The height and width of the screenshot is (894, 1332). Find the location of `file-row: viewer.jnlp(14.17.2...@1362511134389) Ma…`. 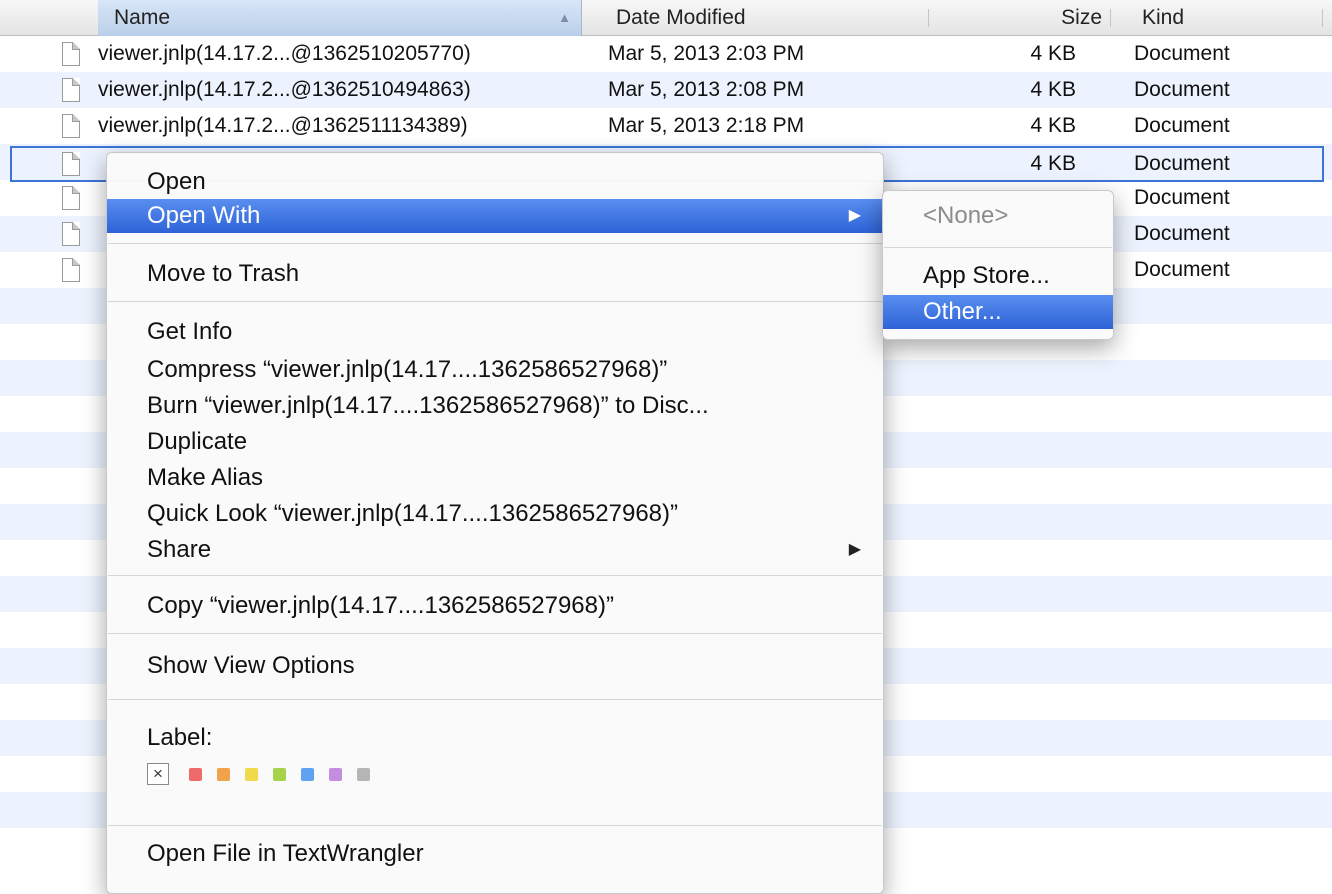

file-row: viewer.jnlp(14.17.2...@1362511134389) Ma… is located at coordinates (666, 126).